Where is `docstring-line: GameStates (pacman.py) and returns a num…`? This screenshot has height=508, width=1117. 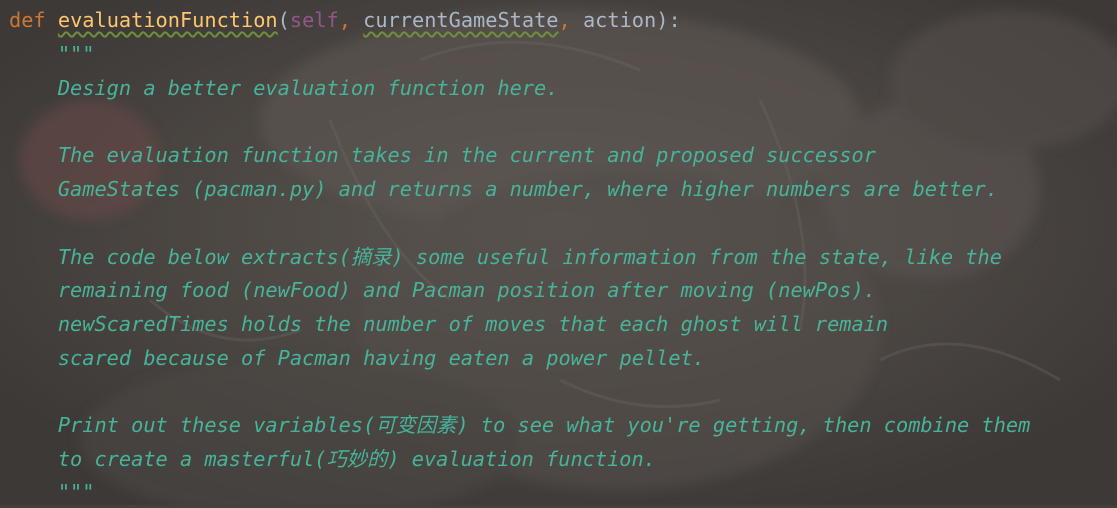
docstring-line: GameStates (pacman.py) and returns a num… is located at coordinates (528, 189).